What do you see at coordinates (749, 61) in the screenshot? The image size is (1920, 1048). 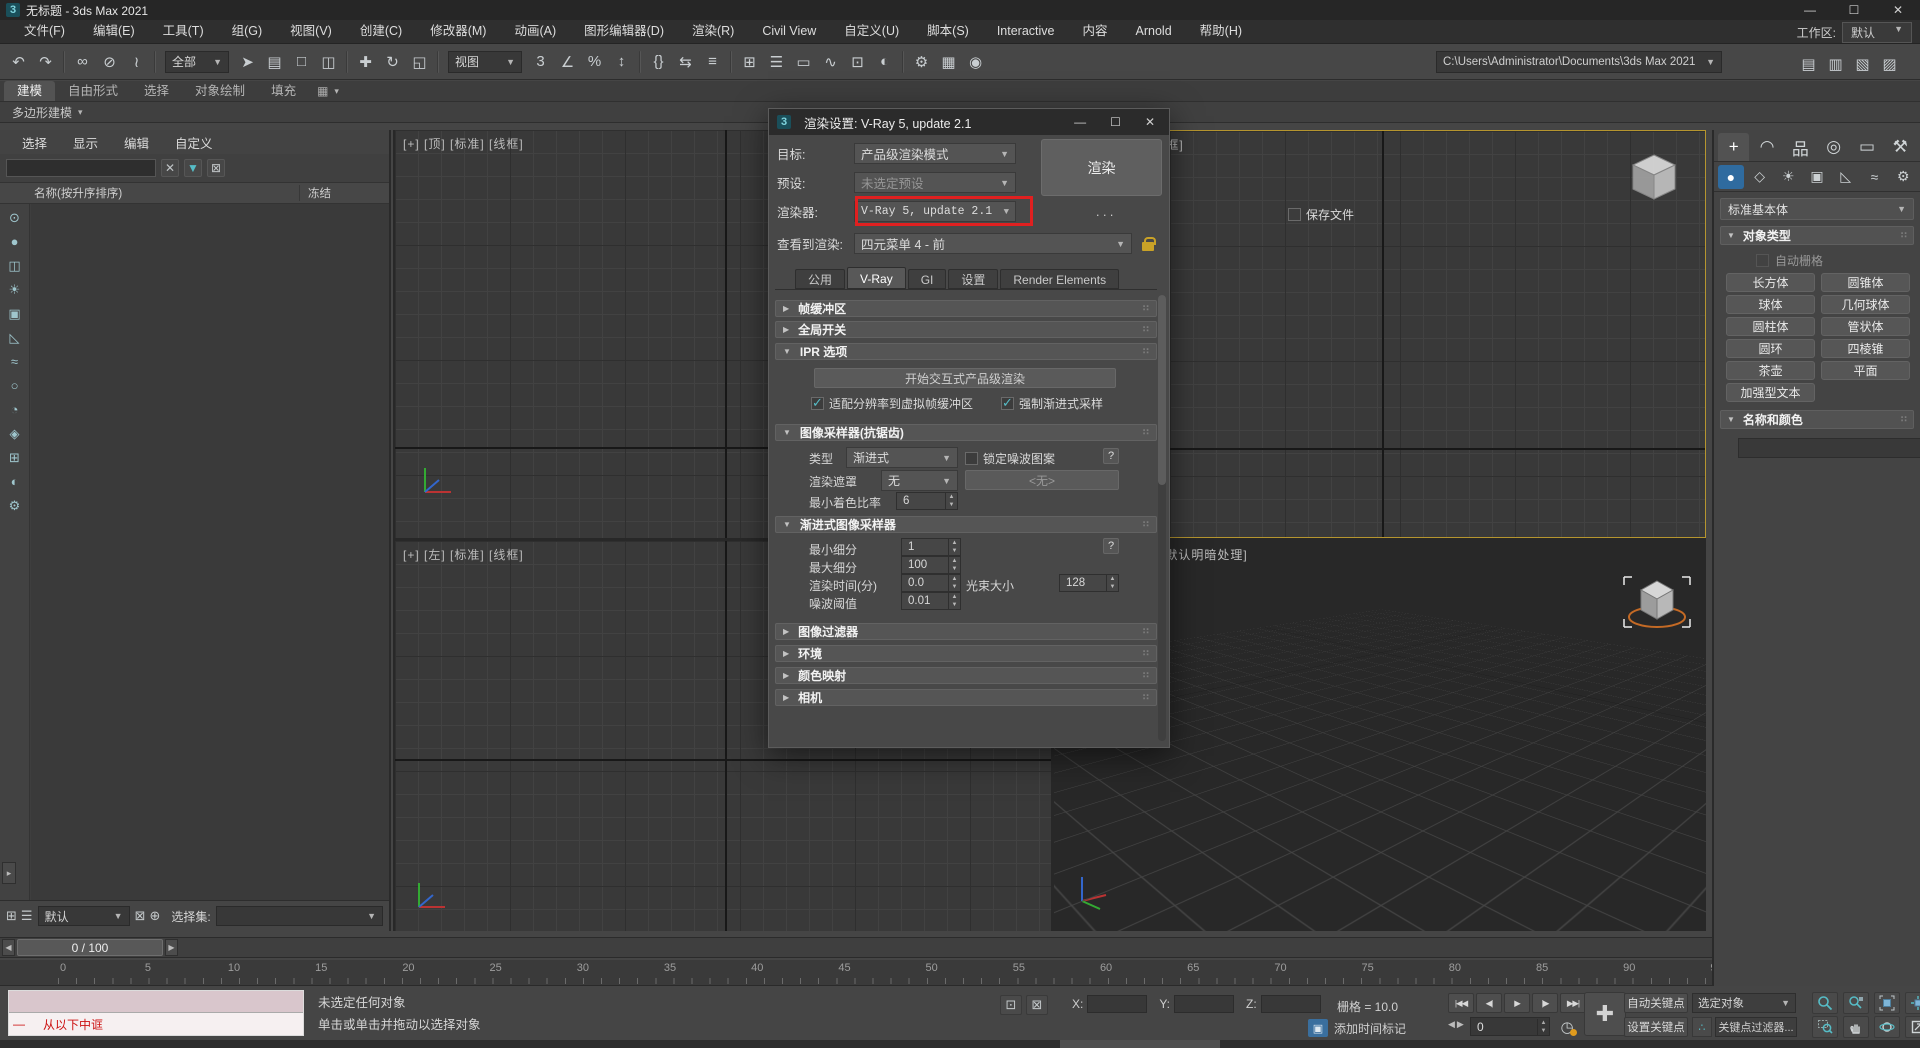 I see `scene-explorer-icon: ⊞` at bounding box center [749, 61].